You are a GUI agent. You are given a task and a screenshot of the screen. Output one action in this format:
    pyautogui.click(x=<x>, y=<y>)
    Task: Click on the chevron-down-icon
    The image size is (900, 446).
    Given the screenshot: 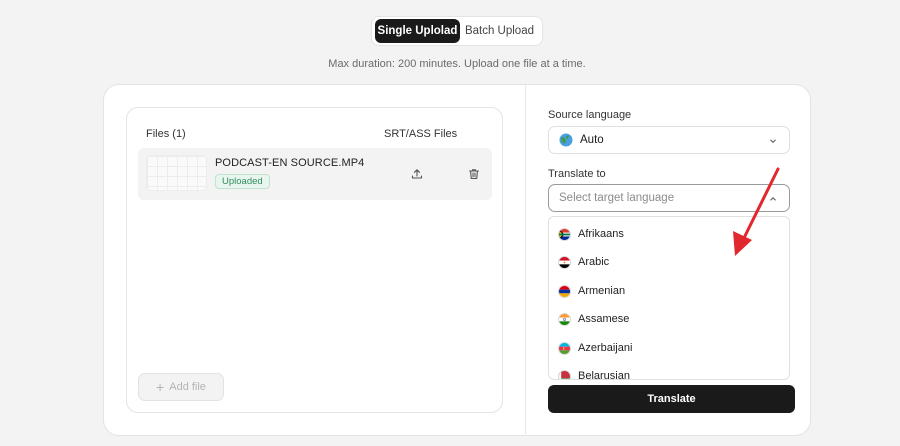 What is the action you would take?
    pyautogui.click(x=773, y=141)
    